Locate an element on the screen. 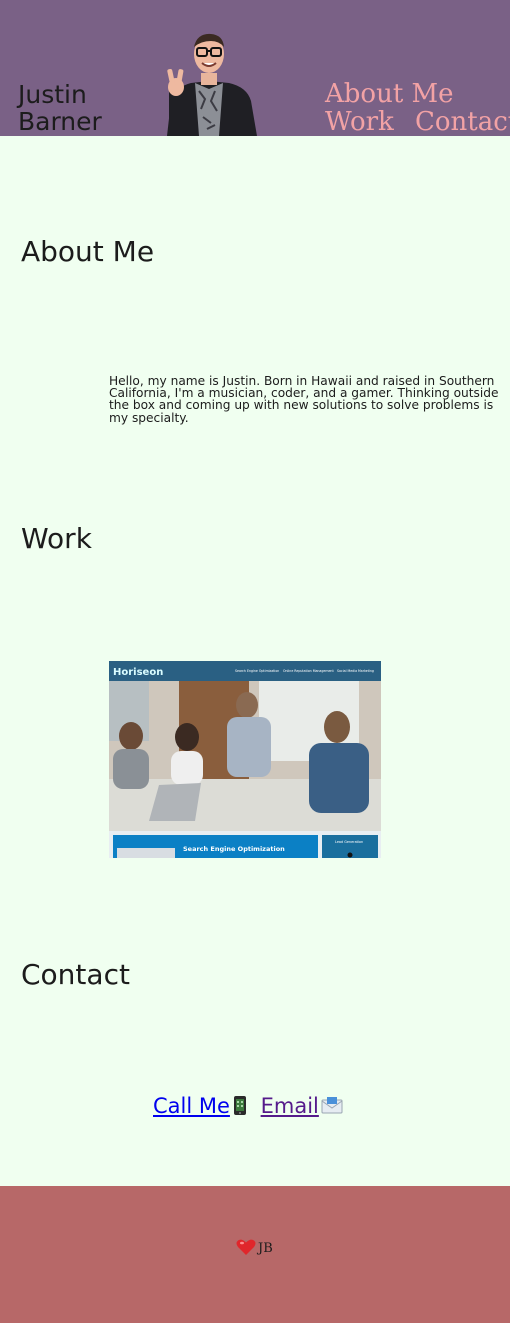 The width and height of the screenshot is (510, 1323). nav-work-link: Work is located at coordinates (359, 122).